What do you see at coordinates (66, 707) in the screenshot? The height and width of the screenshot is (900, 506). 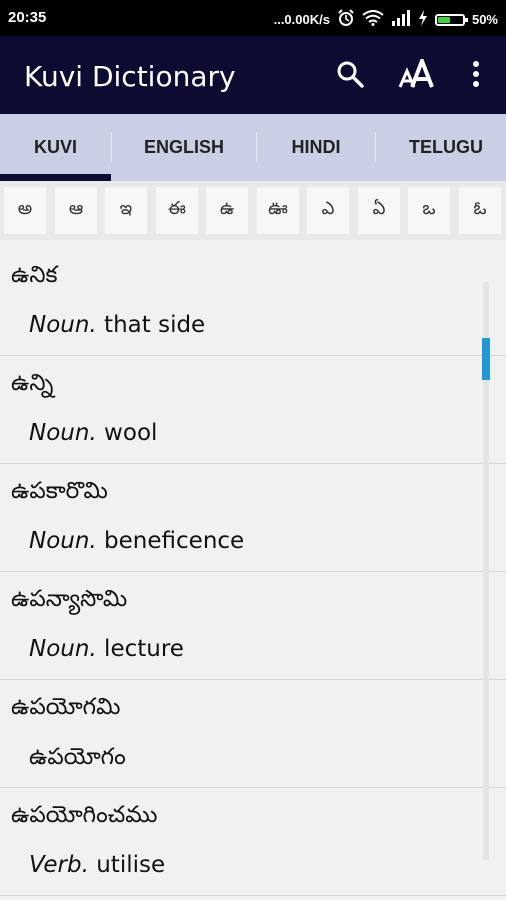 I see `entry-word: ఉపయోగమి` at bounding box center [66, 707].